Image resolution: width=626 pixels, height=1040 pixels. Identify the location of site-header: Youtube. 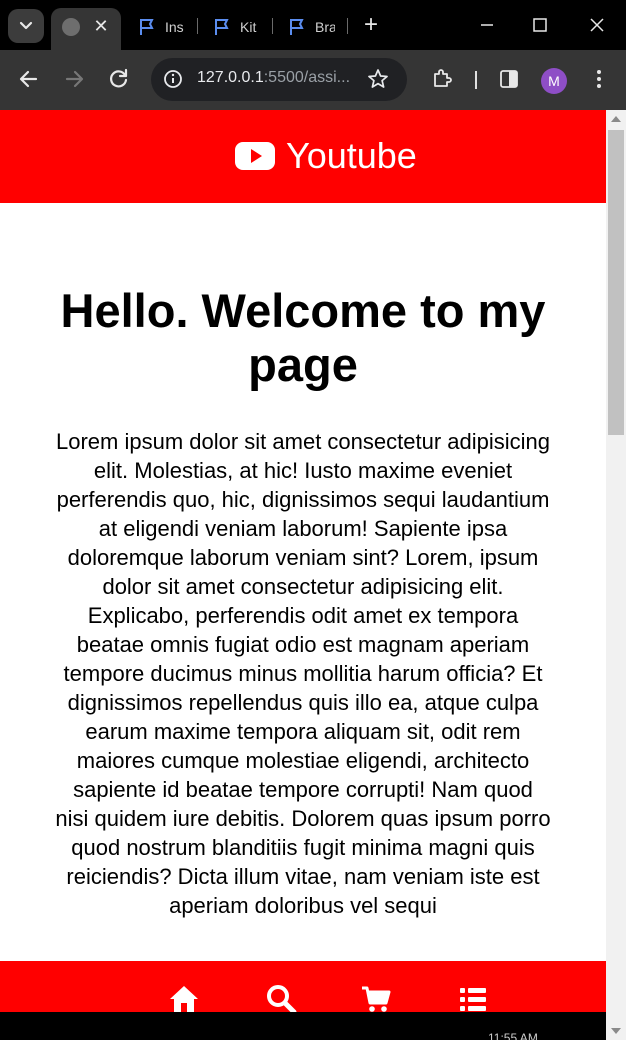
(303, 156).